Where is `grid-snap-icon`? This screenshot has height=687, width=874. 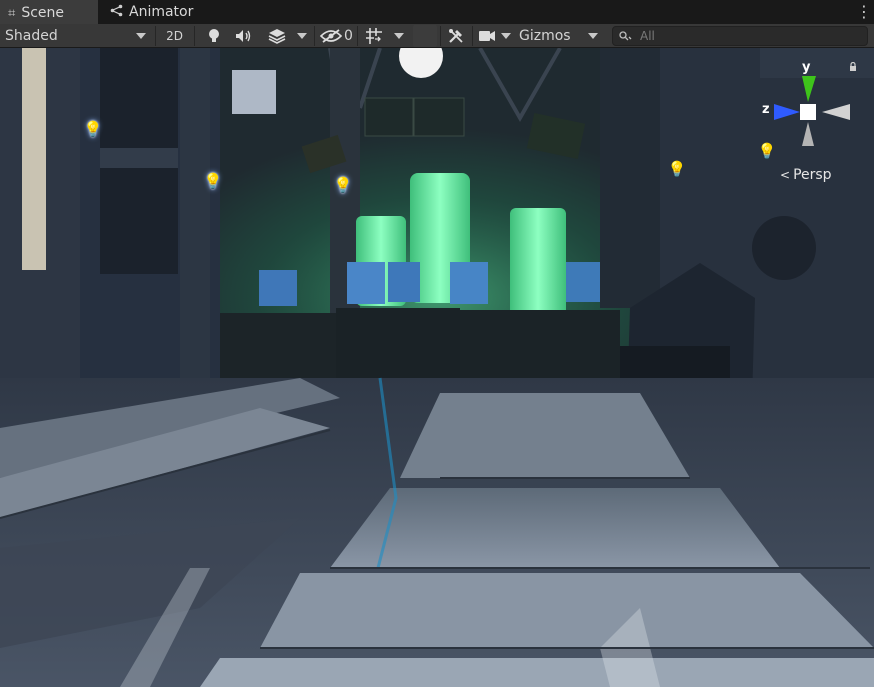
grid-snap-icon is located at coordinates (374, 36).